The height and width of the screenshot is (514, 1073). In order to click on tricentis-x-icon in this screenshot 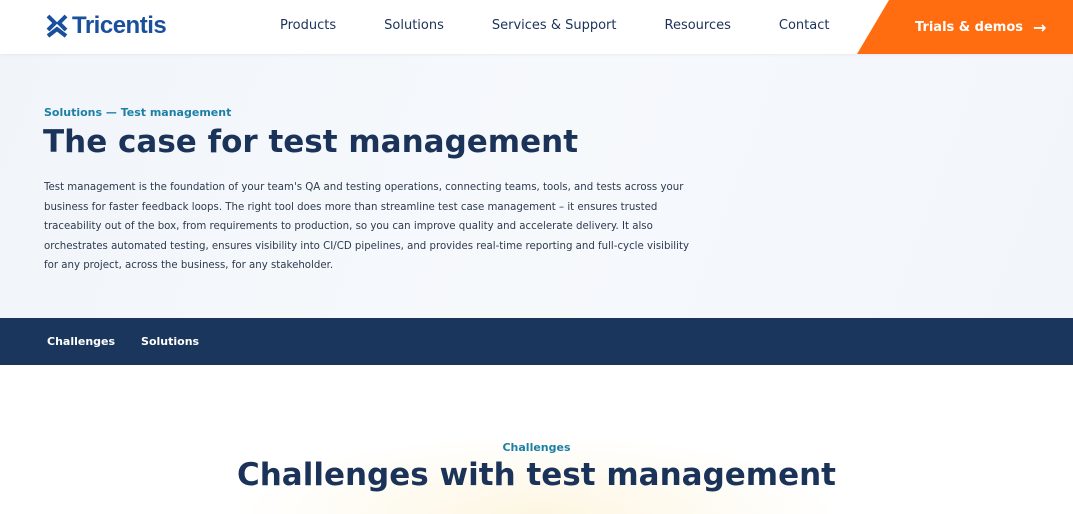, I will do `click(57, 26)`.